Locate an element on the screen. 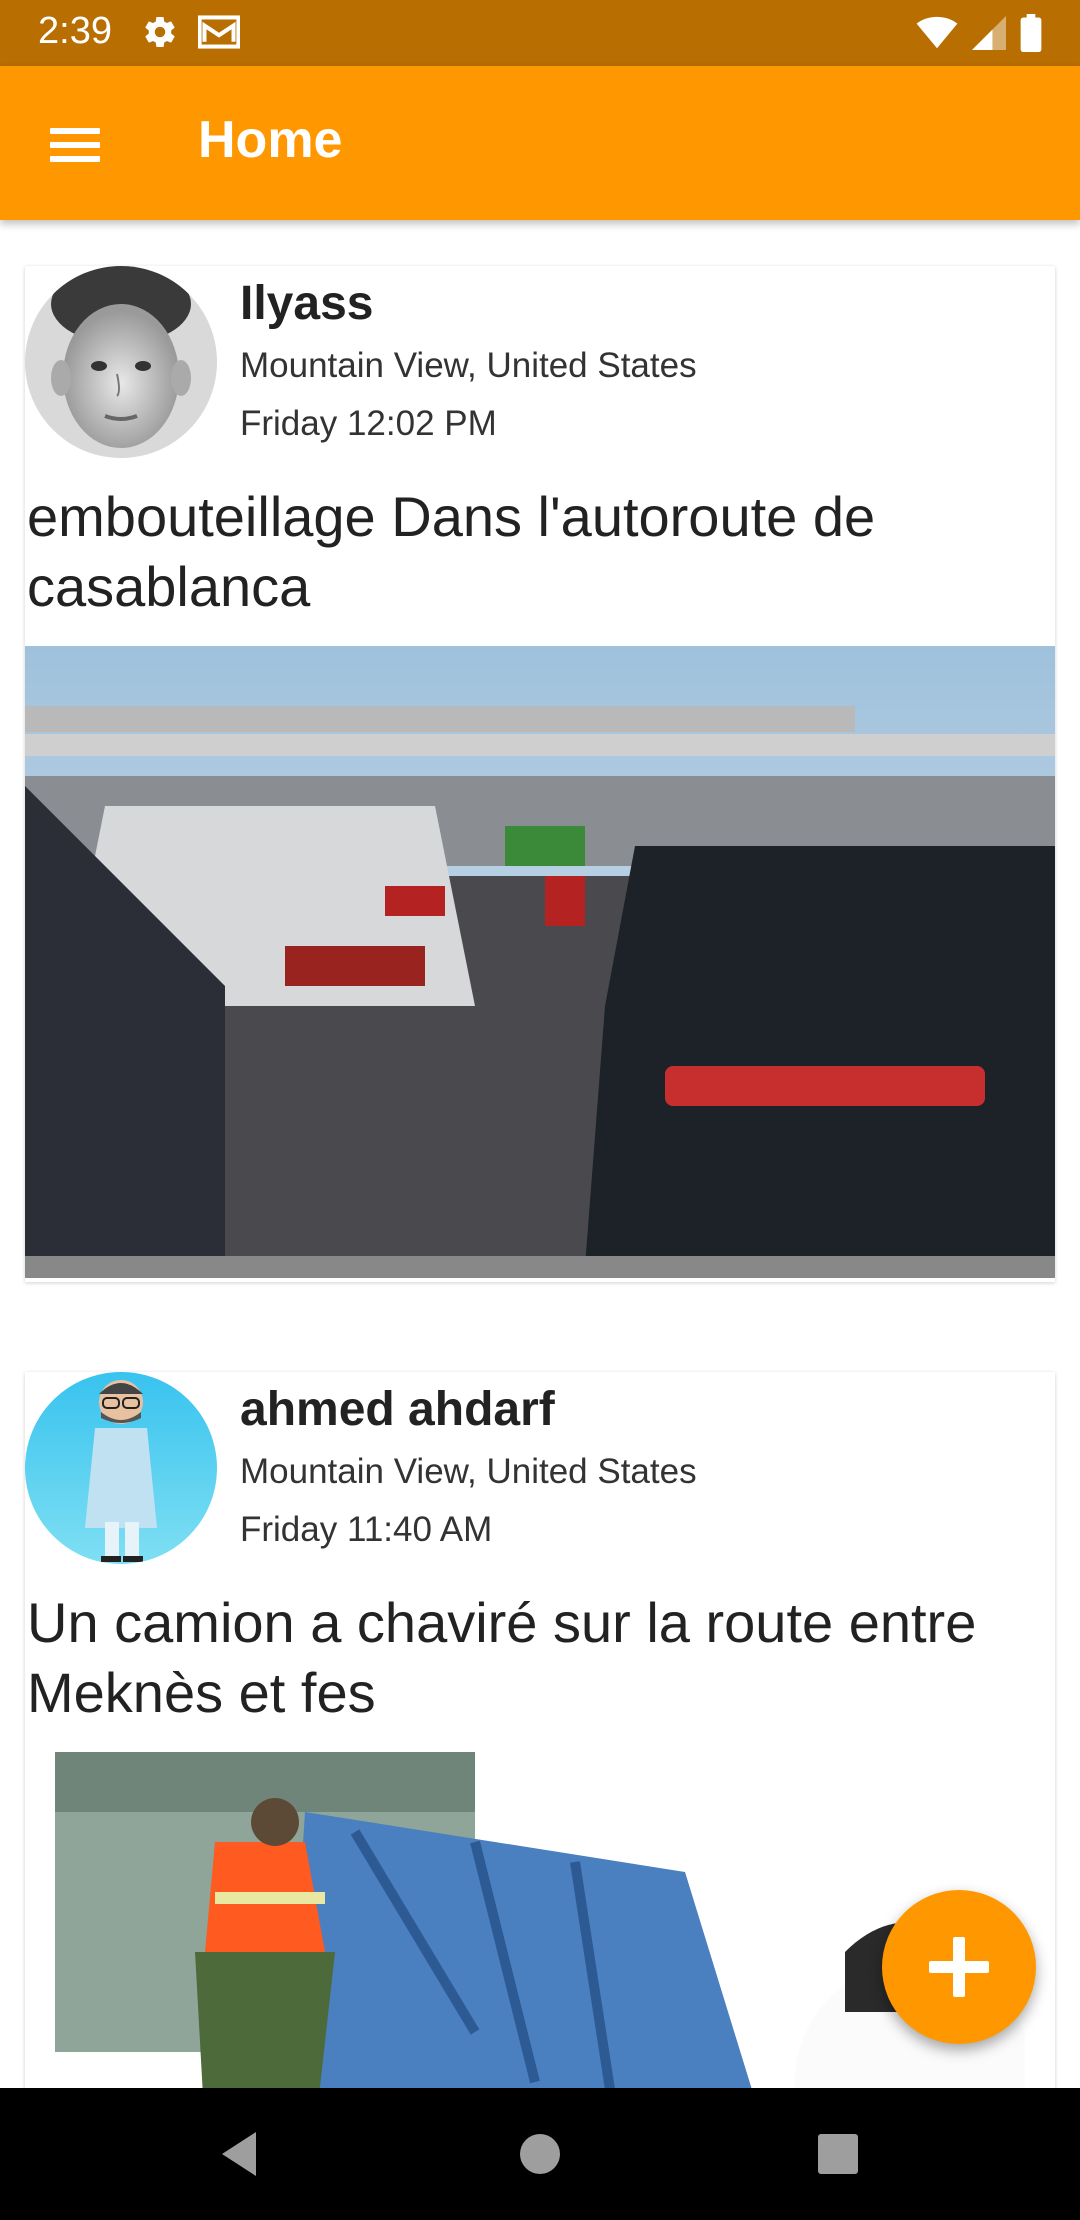 The height and width of the screenshot is (2220, 1080). user-name: Ilyass is located at coordinates (306, 303).